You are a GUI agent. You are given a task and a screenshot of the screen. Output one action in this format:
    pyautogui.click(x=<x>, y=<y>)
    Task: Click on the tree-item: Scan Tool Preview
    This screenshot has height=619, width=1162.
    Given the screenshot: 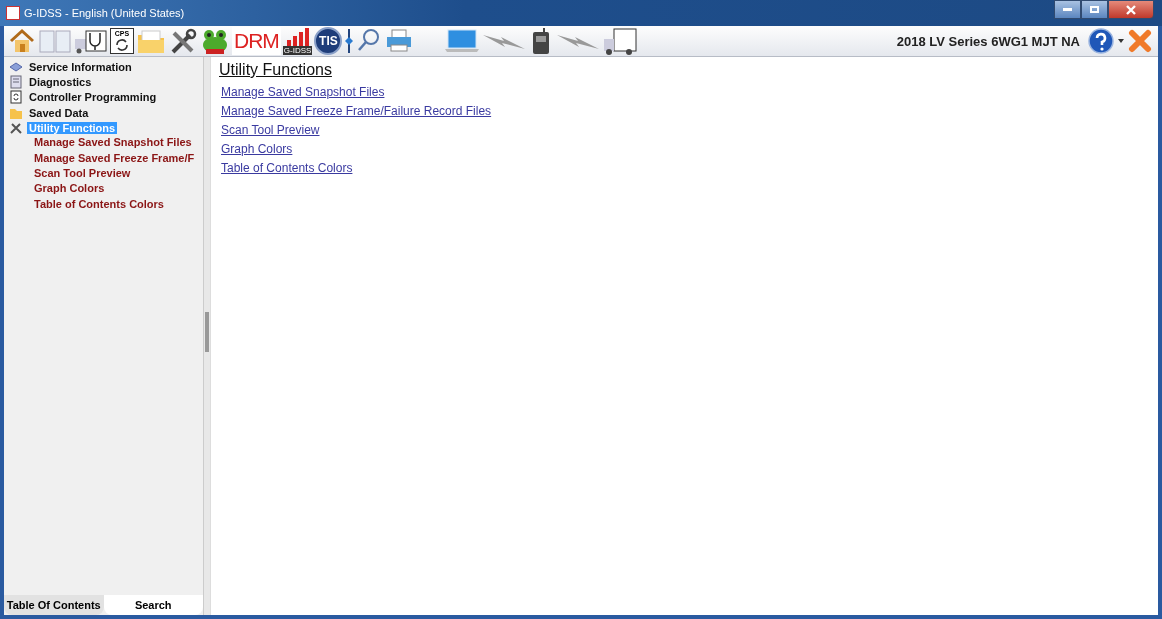 What is the action you would take?
    pyautogui.click(x=119, y=174)
    